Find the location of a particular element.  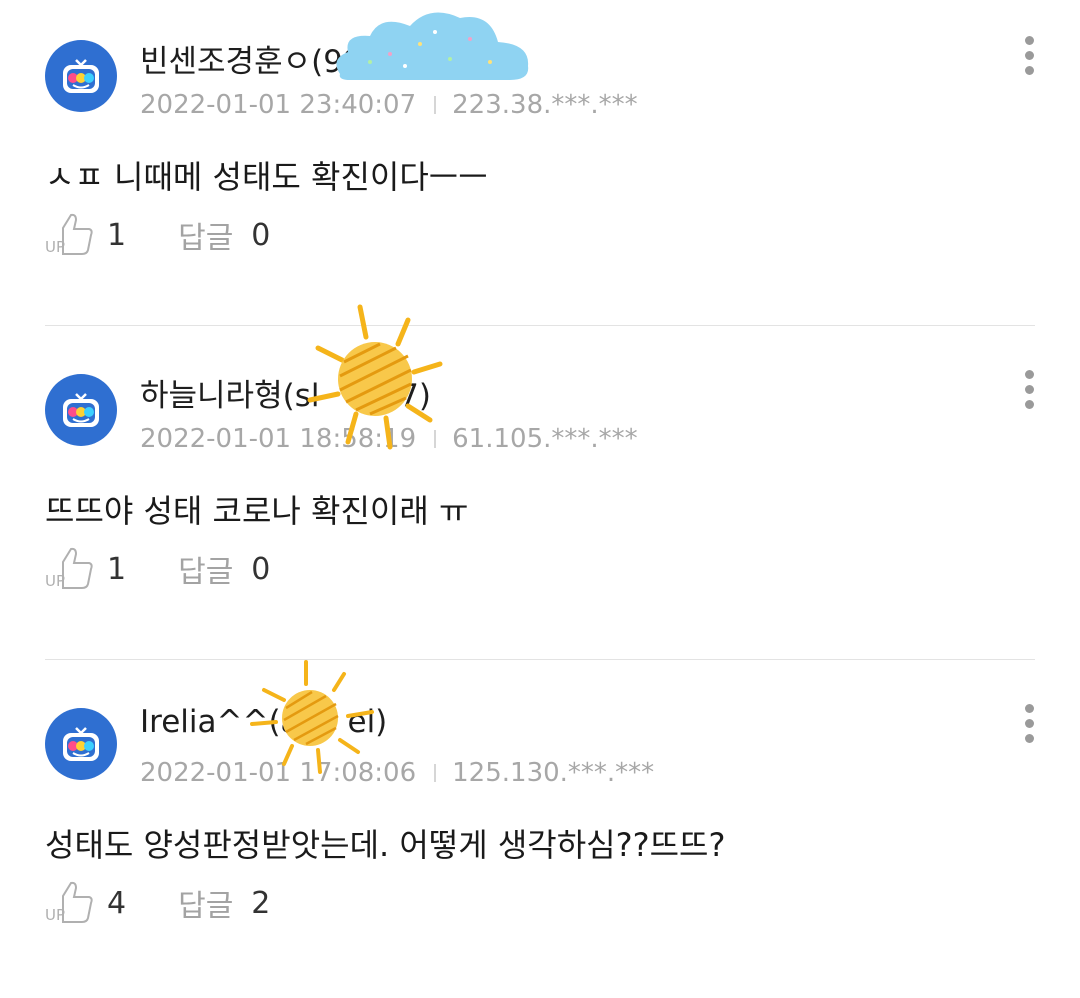

comment-ip: 223.38.***.*** is located at coordinates (545, 105).